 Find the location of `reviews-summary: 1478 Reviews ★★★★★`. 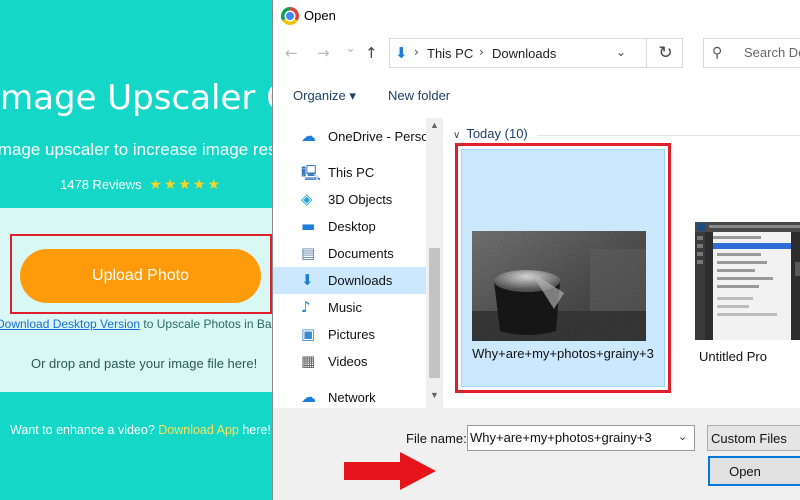

reviews-summary: 1478 Reviews ★★★★★ is located at coordinates (141, 184).